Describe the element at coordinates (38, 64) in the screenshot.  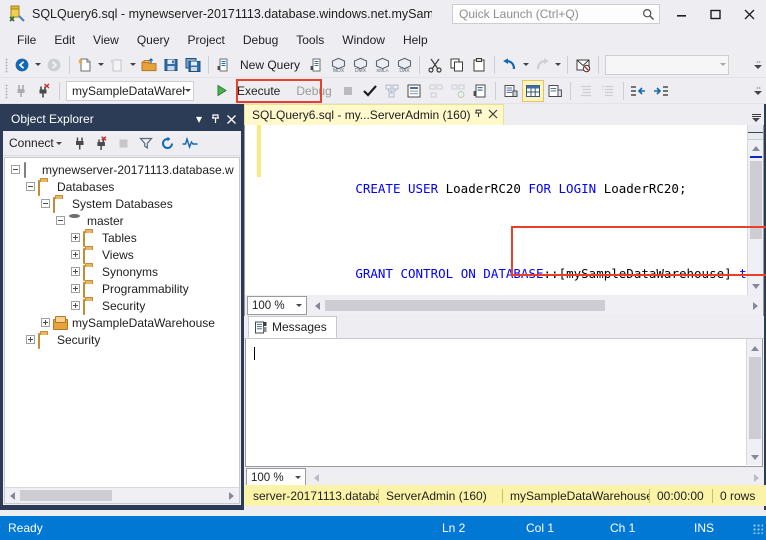
I see `navigate-backward-dropdown` at that location.